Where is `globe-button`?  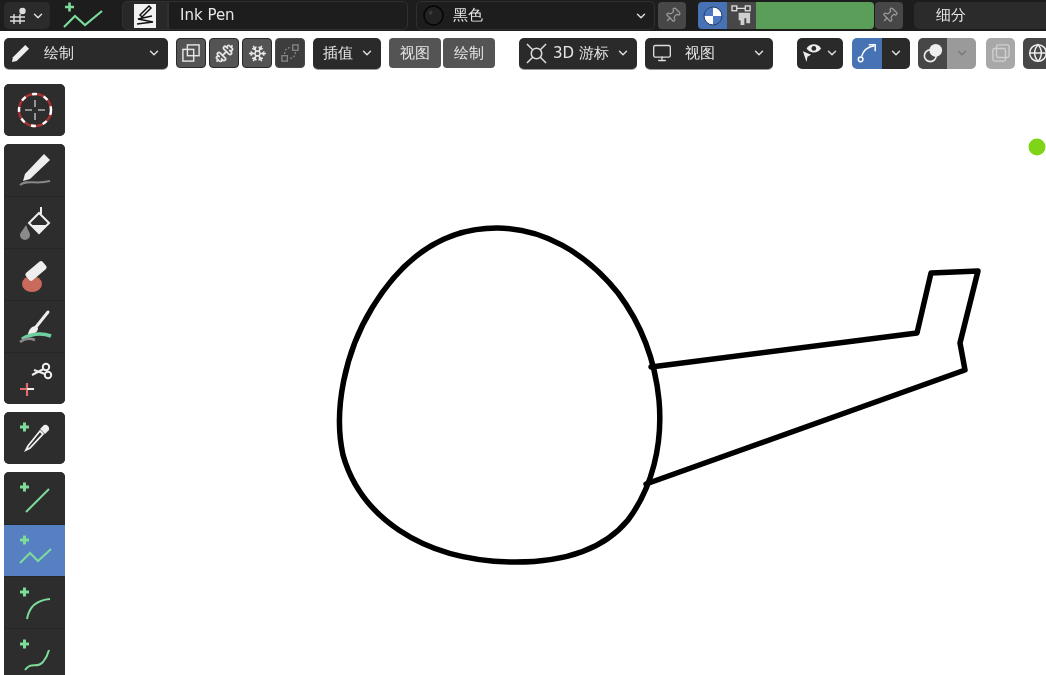 globe-button is located at coordinates (1034, 53).